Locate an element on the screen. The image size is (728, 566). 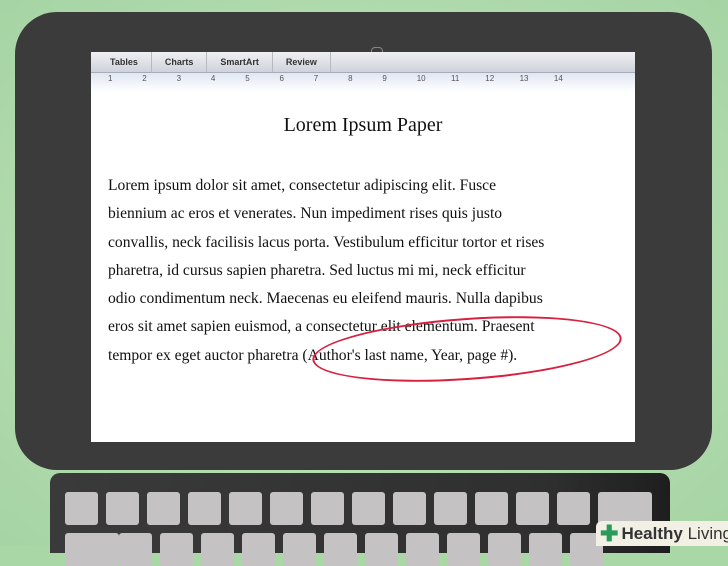
ruler-mark: 7 is located at coordinates (316, 78).